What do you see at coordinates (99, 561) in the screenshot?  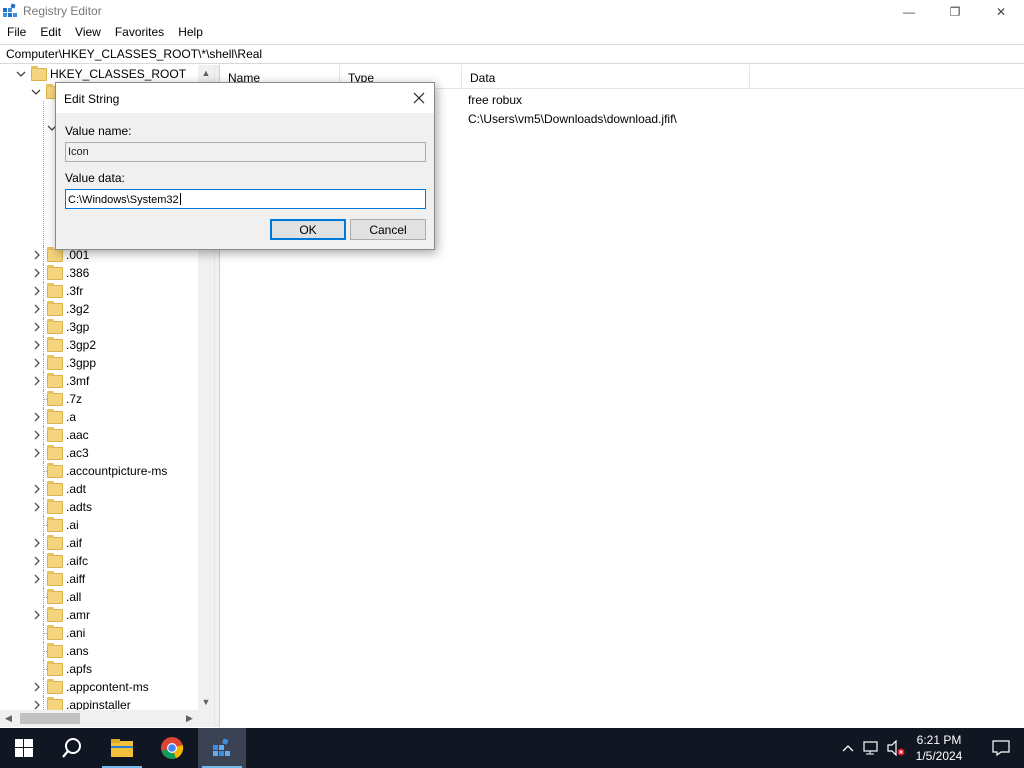 I see `tree-item: .aifc` at bounding box center [99, 561].